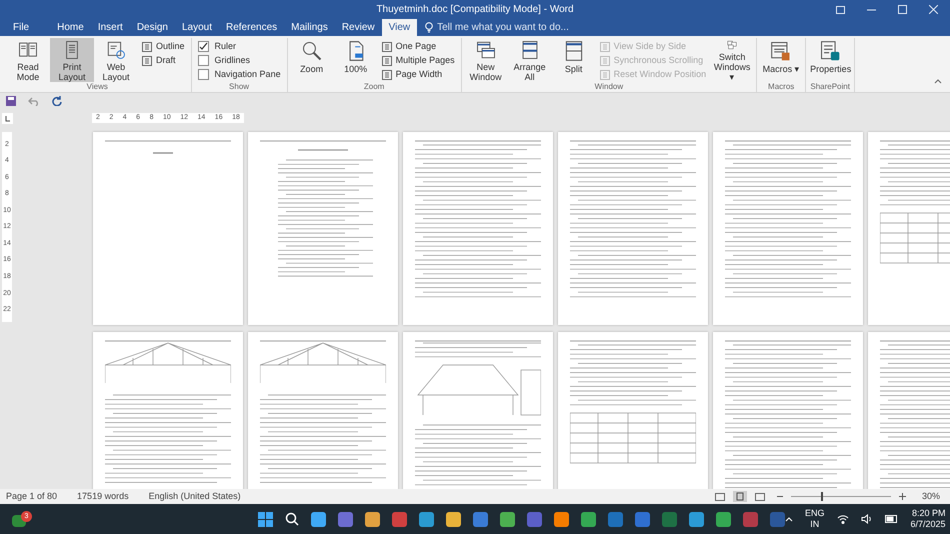 The height and width of the screenshot is (534, 950). I want to click on group-label: Zoom, so click(374, 87).